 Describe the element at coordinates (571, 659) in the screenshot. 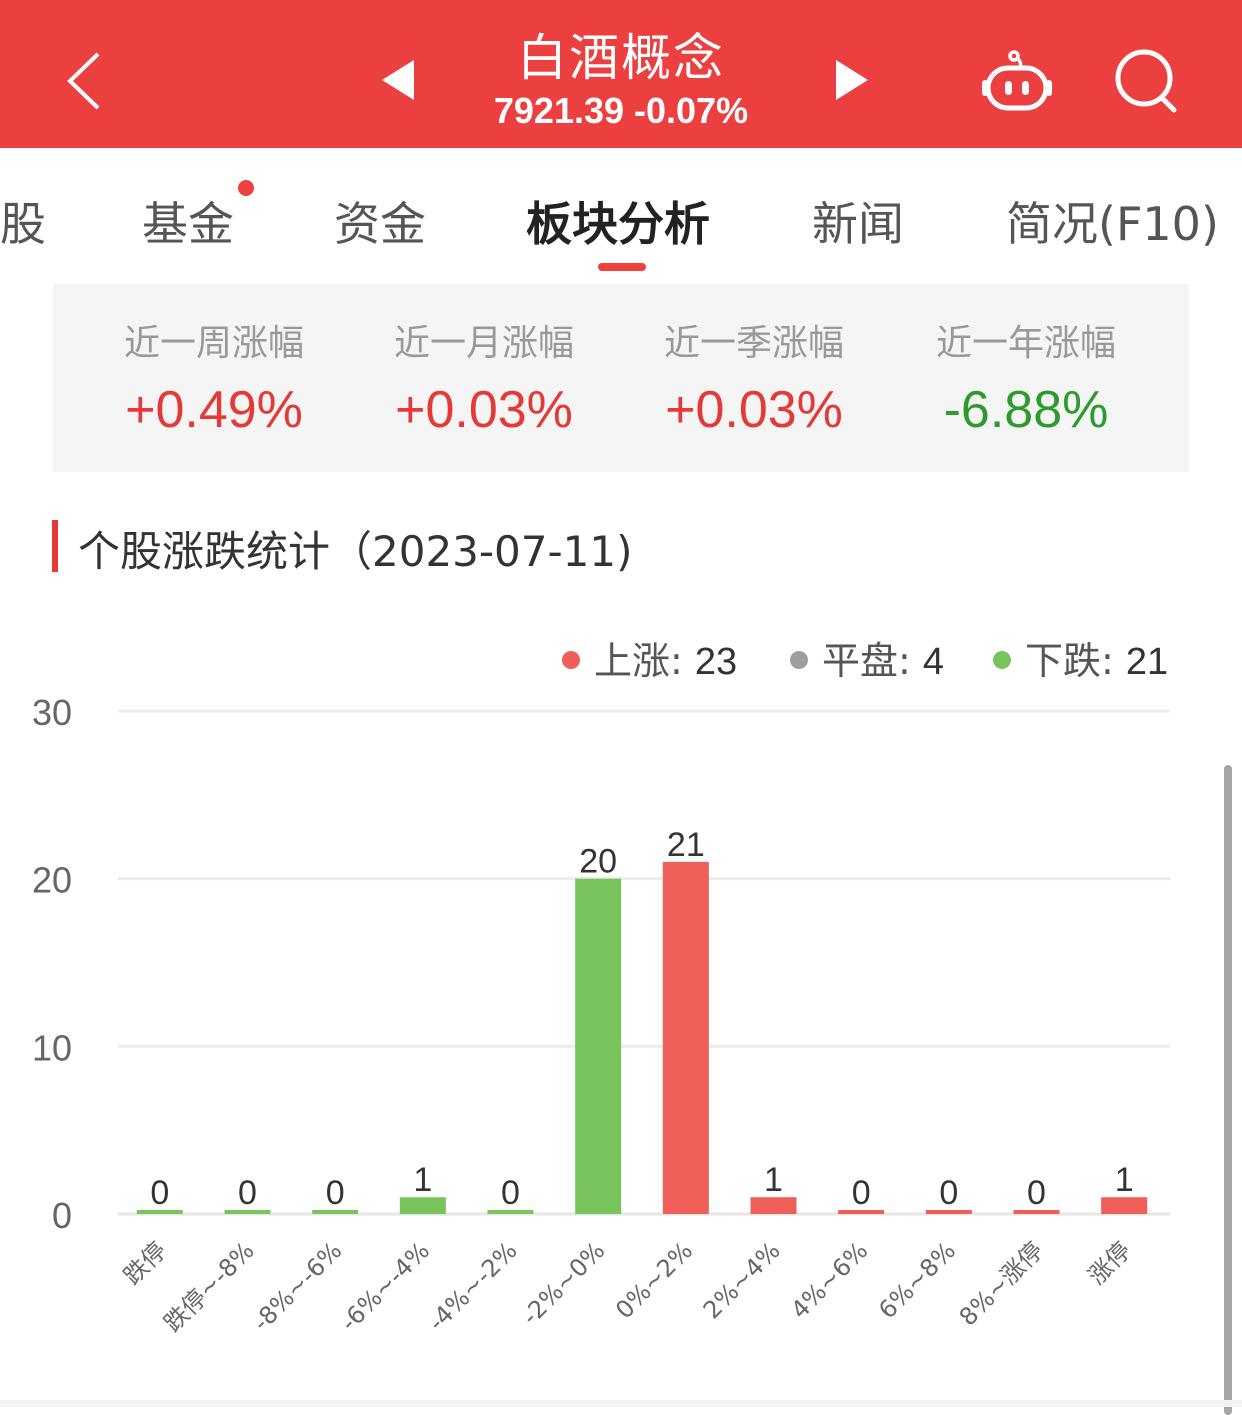

I see `legend-dot-up` at that location.